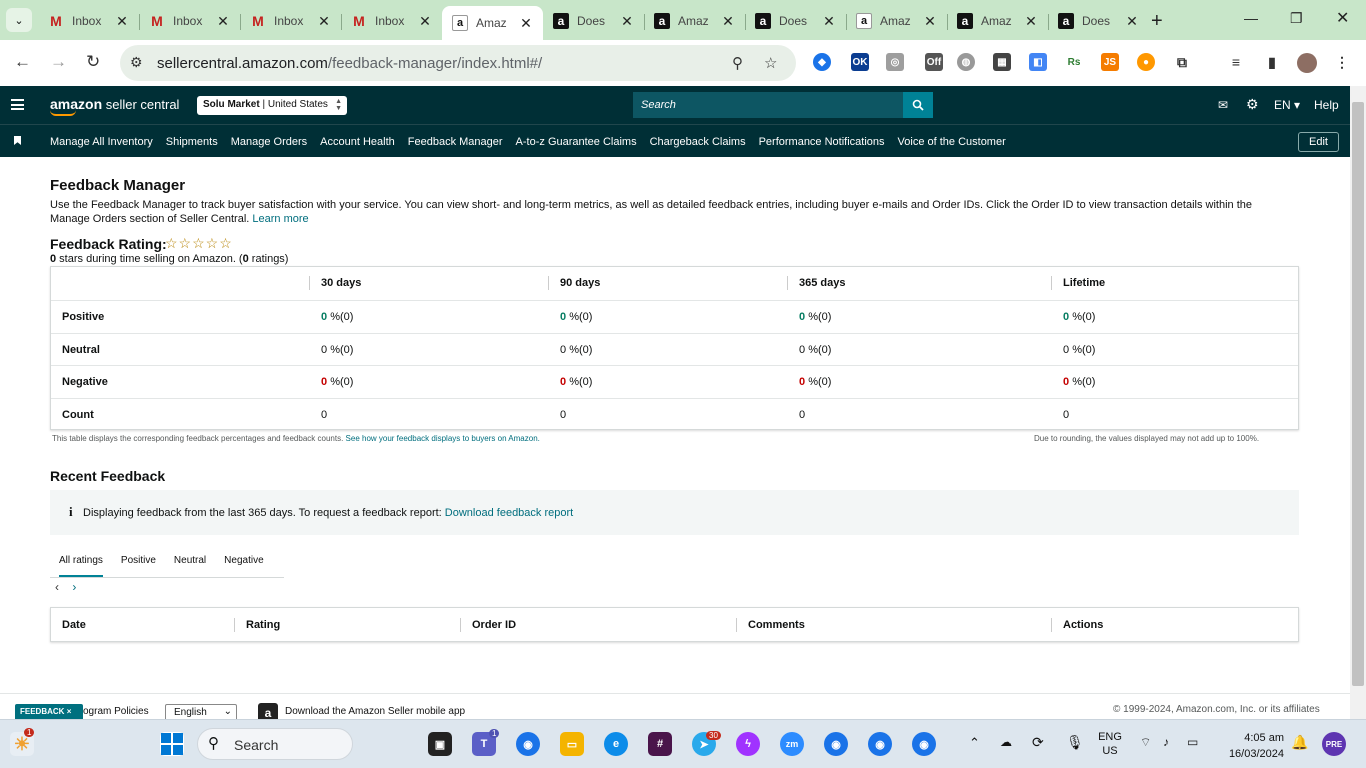 This screenshot has height=768, width=1366. I want to click on extension-js-icon: JS, so click(1110, 62).